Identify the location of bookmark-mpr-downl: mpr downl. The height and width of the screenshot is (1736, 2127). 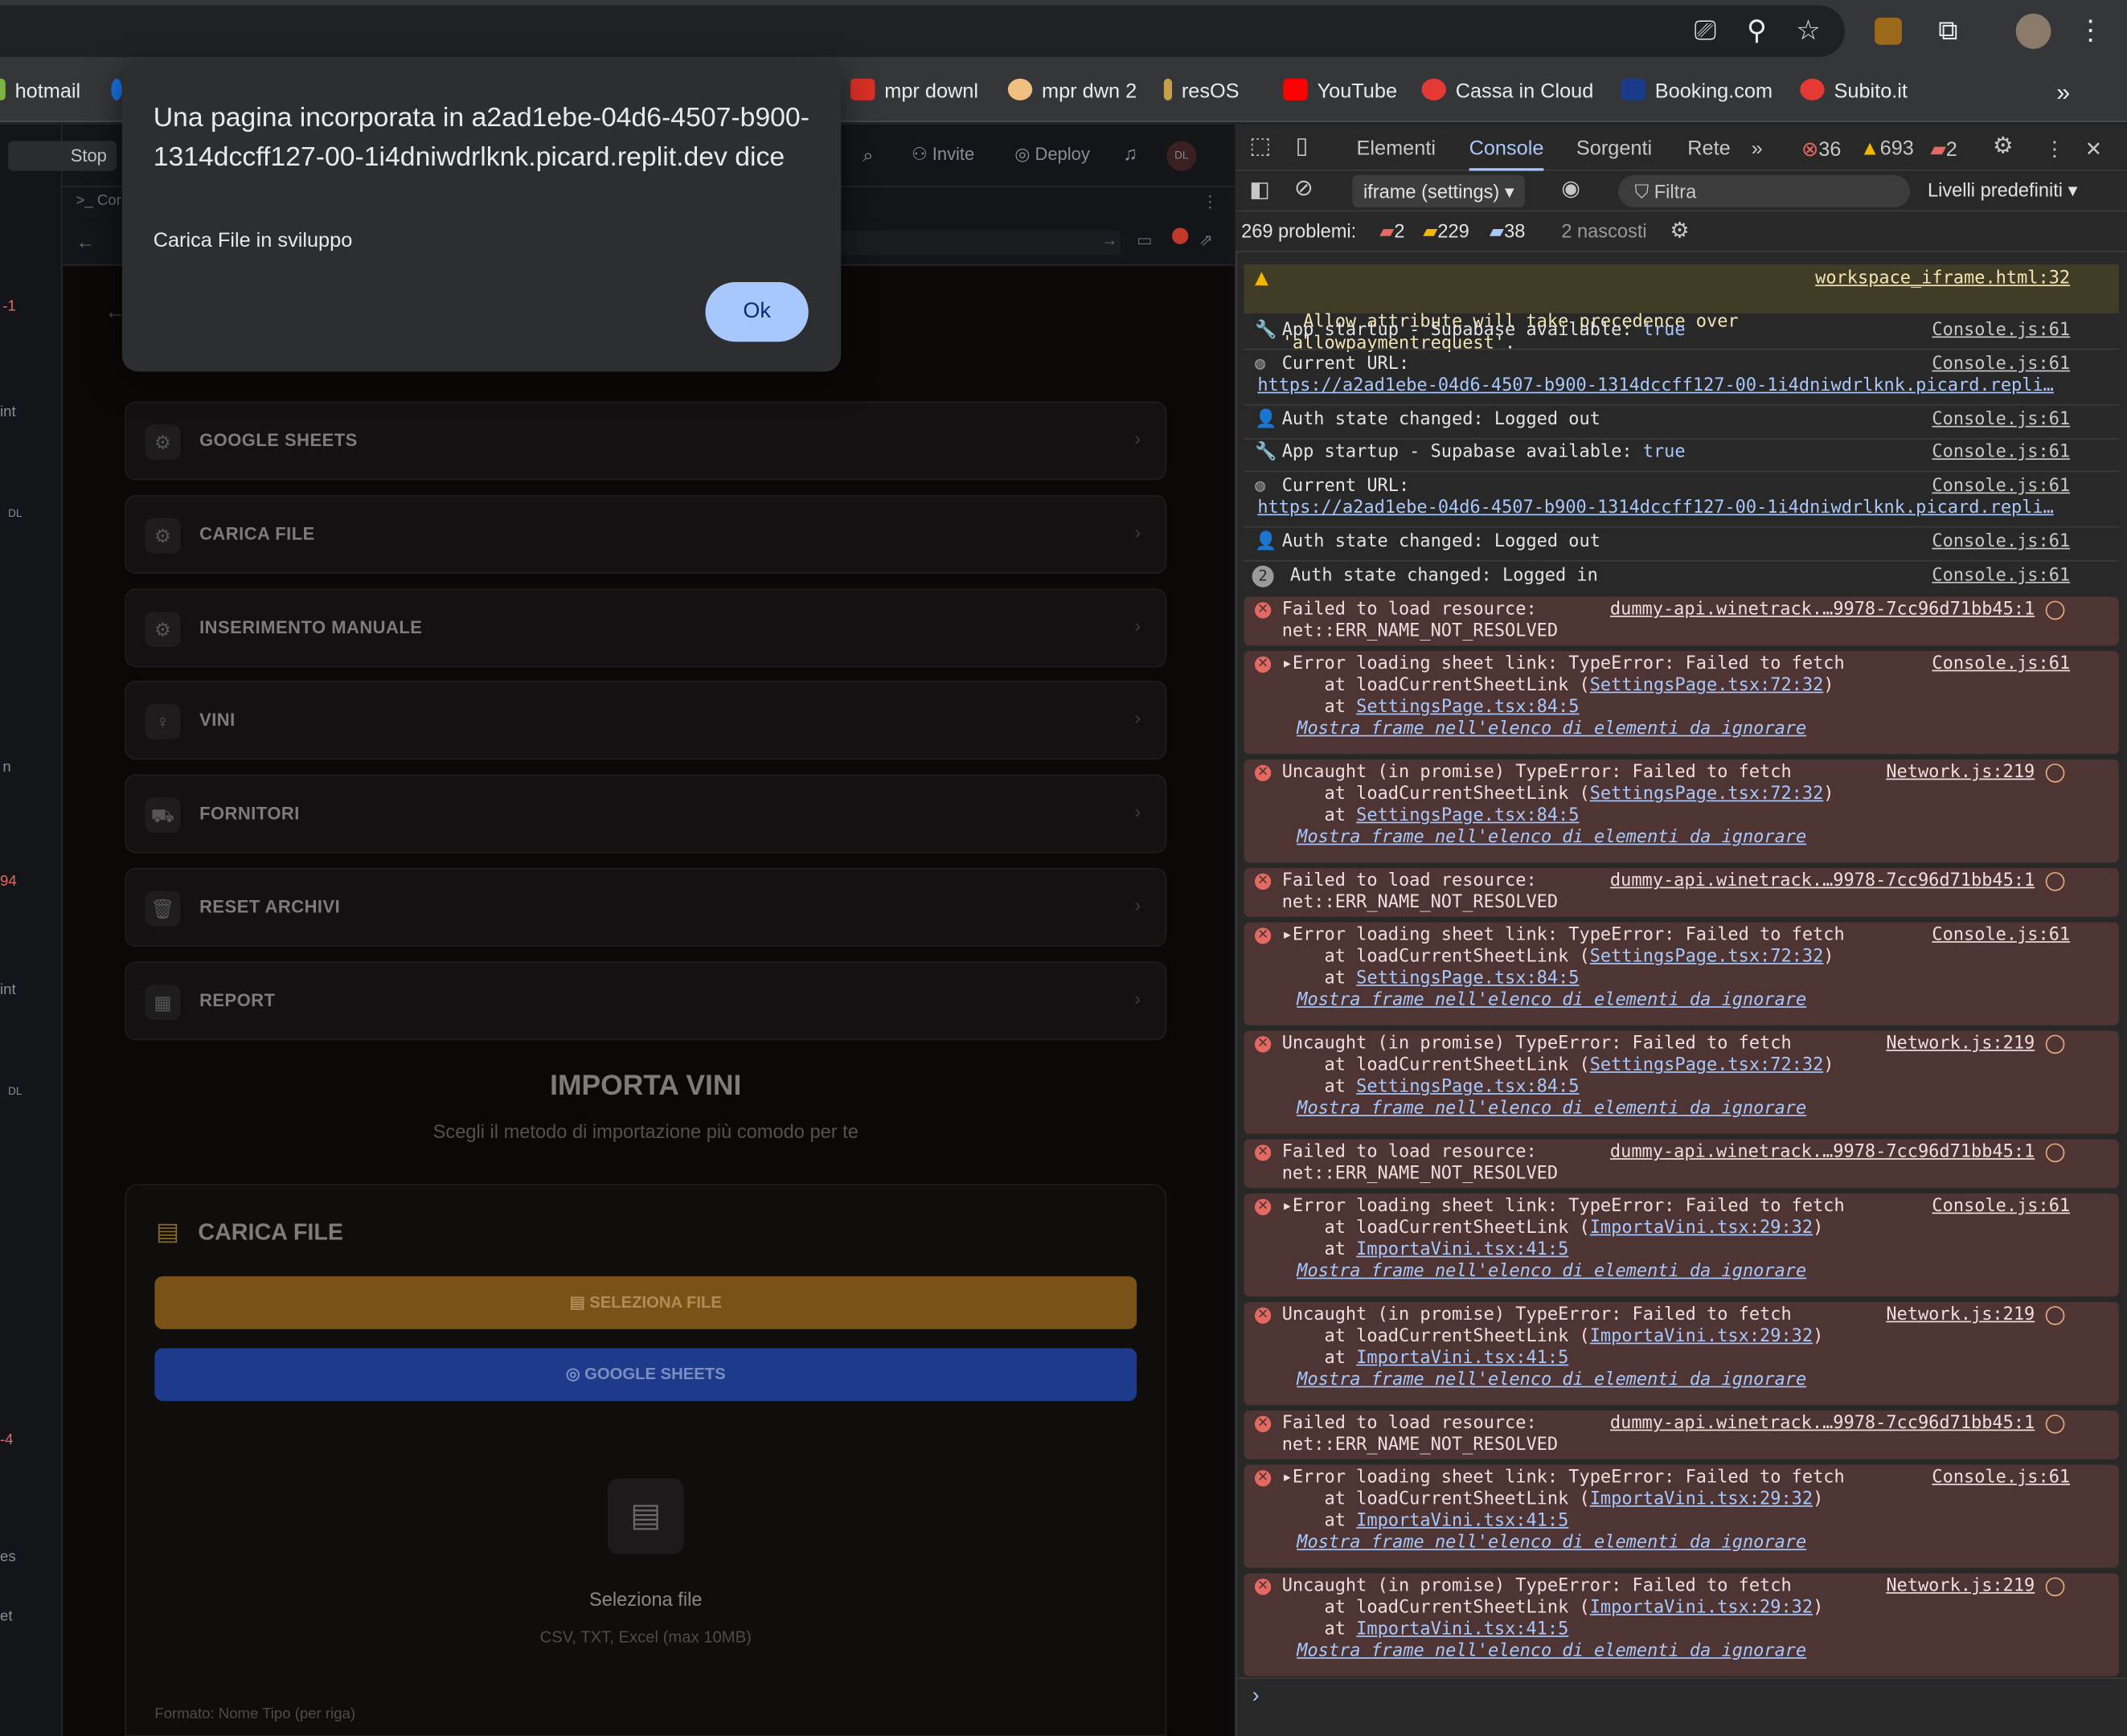
(914, 92).